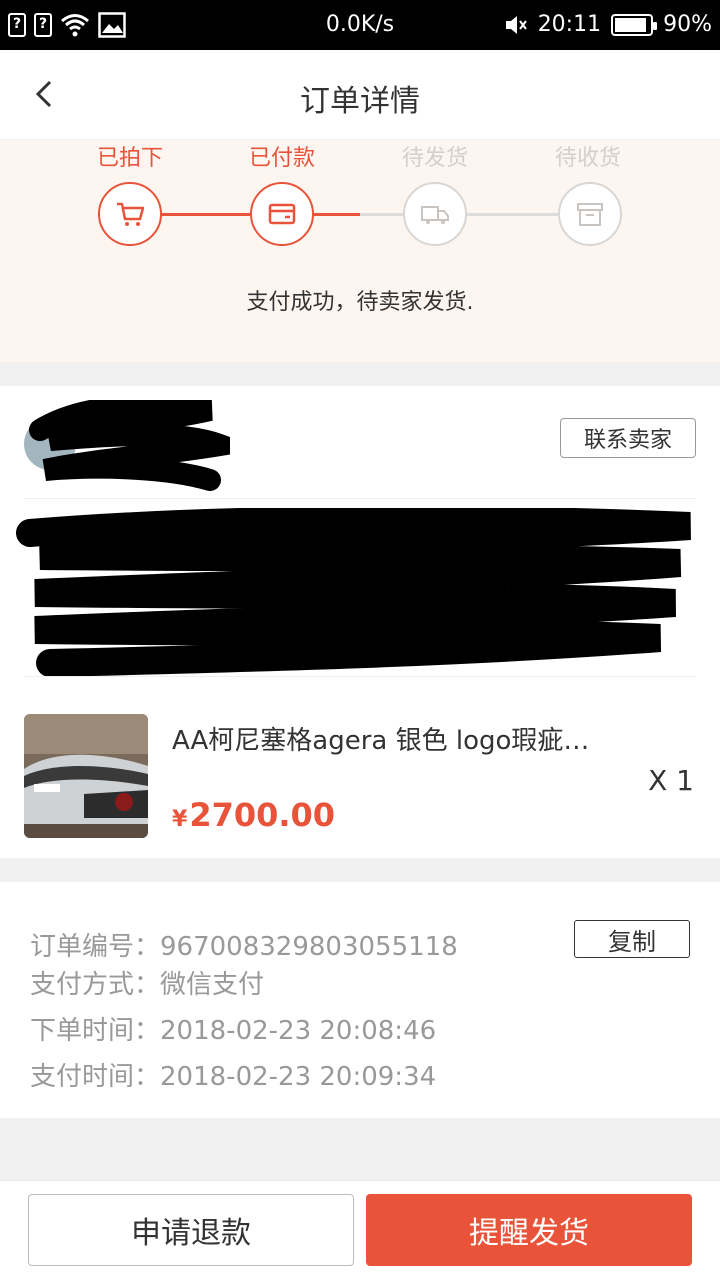  Describe the element at coordinates (587, 158) in the screenshot. I see `step-label-awaiting-receipt: 待收货` at that location.